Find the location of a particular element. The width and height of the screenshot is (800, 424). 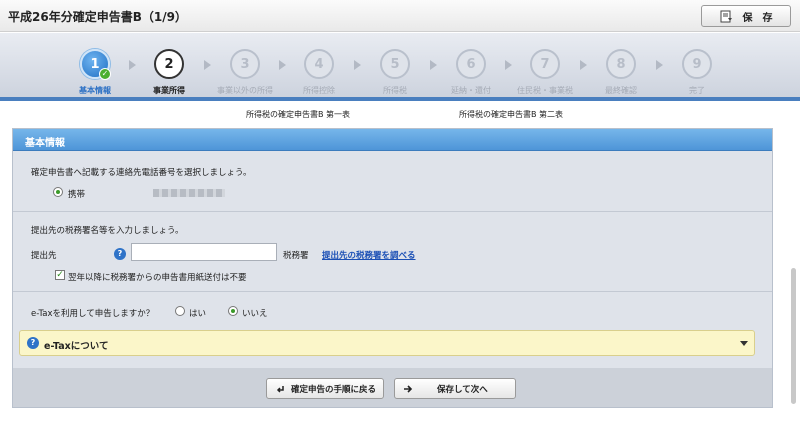

lookup-office-link: 提出先の税務署を調べる is located at coordinates (369, 255).